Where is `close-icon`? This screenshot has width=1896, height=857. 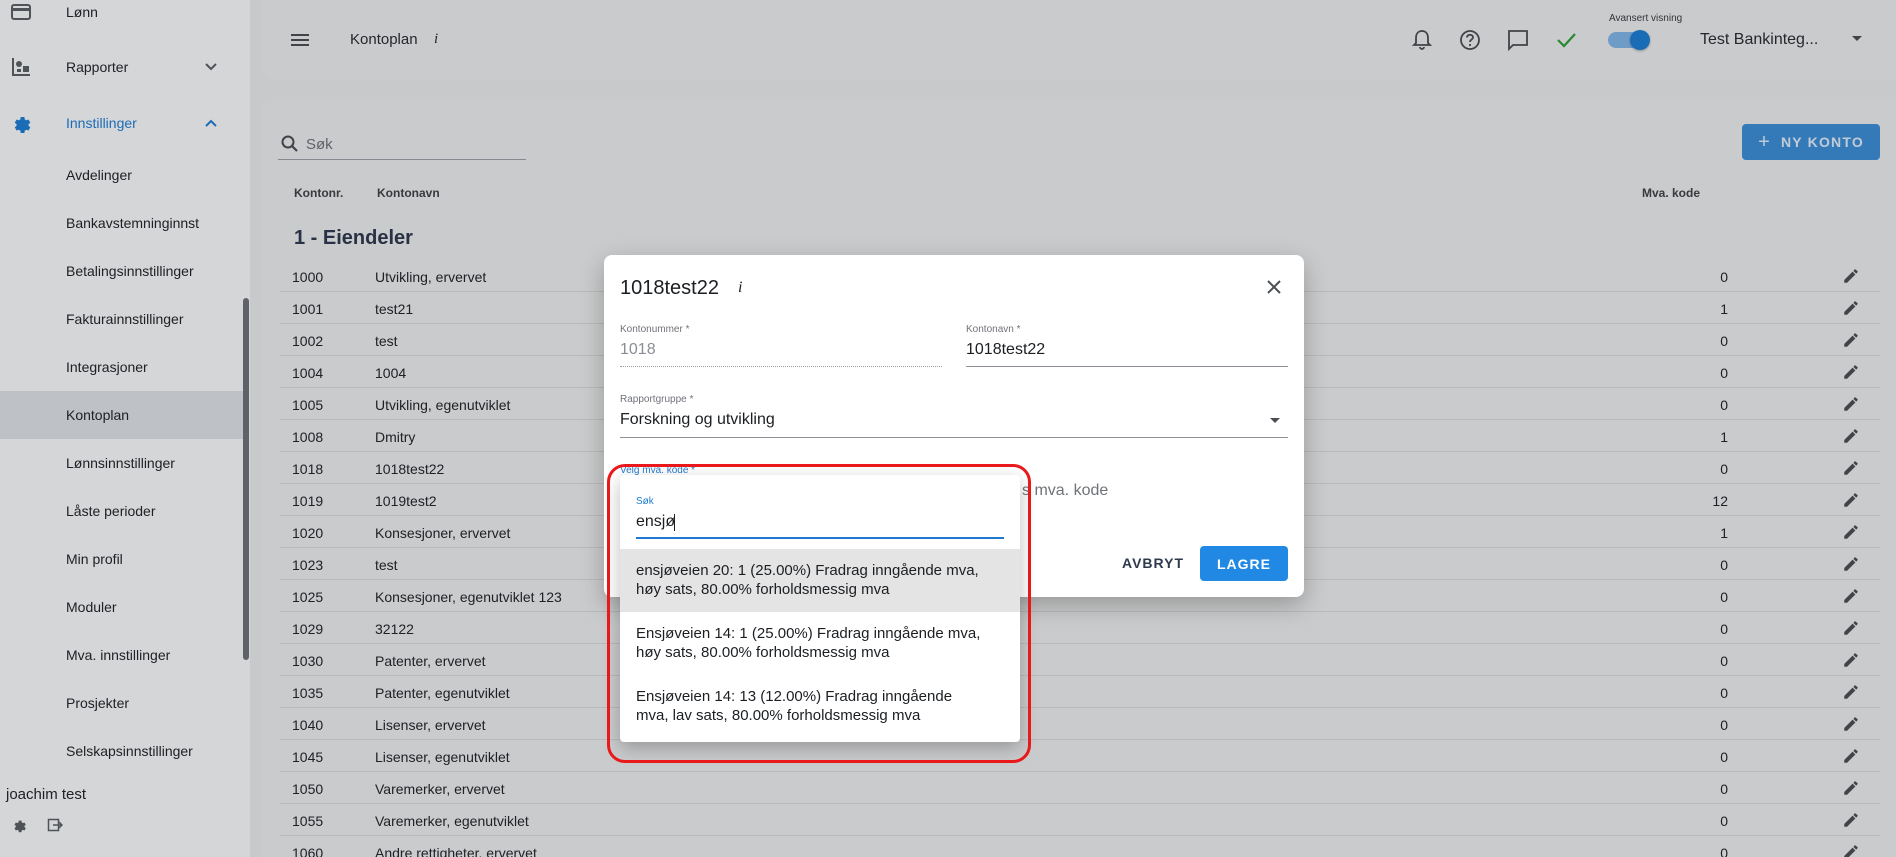 close-icon is located at coordinates (1274, 287).